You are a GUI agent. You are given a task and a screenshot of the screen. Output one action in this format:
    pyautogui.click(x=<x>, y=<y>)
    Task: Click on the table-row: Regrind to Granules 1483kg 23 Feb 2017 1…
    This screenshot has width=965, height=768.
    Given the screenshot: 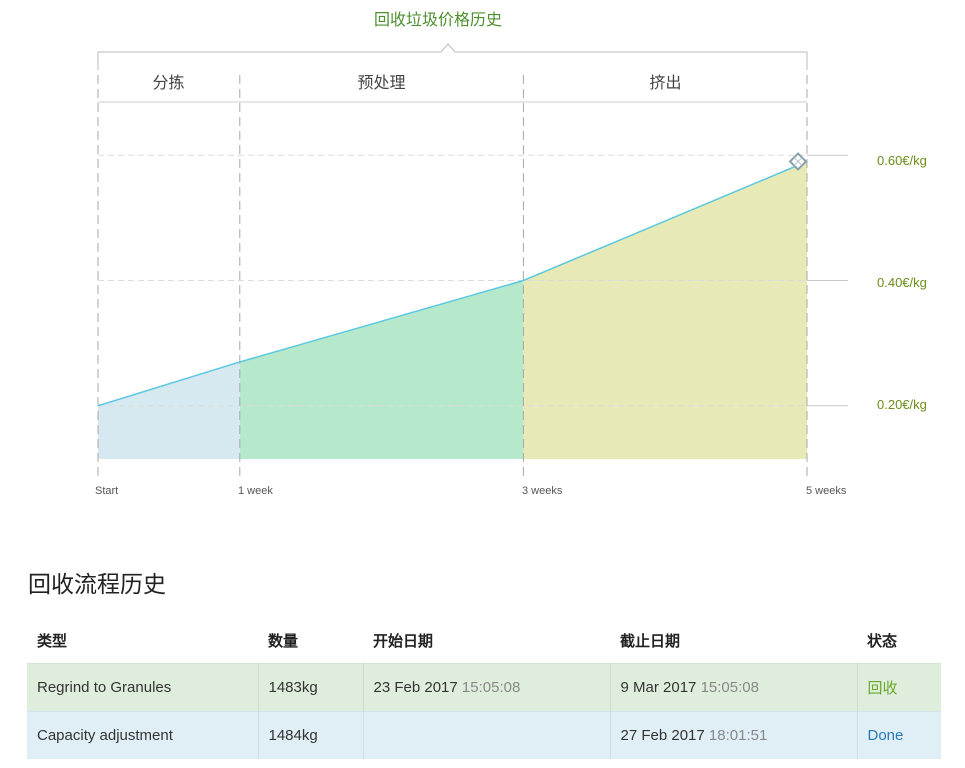 What is the action you would take?
    pyautogui.click(x=484, y=687)
    